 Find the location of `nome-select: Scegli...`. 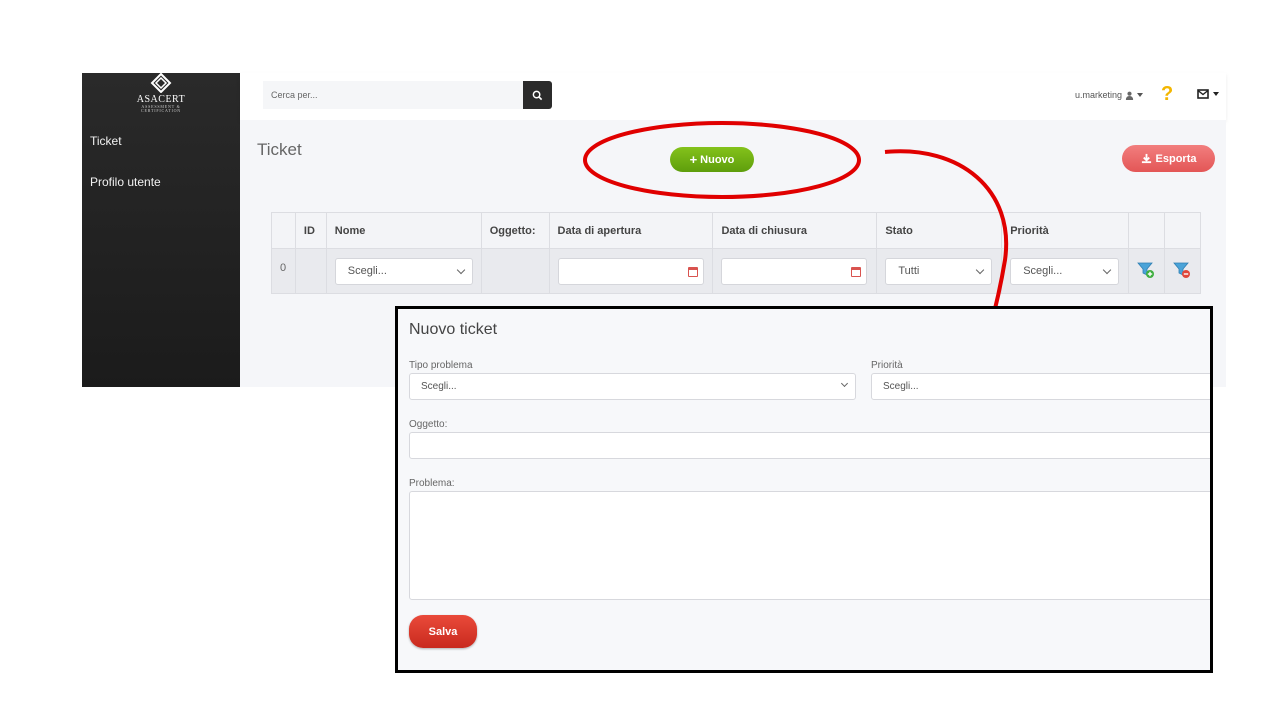

nome-select: Scegli... is located at coordinates (403, 271).